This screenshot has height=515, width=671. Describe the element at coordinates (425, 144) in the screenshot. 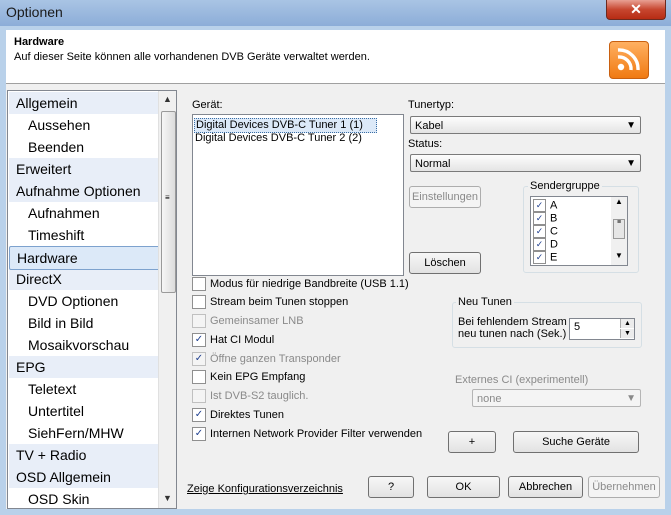

I see `status-label: Status:` at that location.